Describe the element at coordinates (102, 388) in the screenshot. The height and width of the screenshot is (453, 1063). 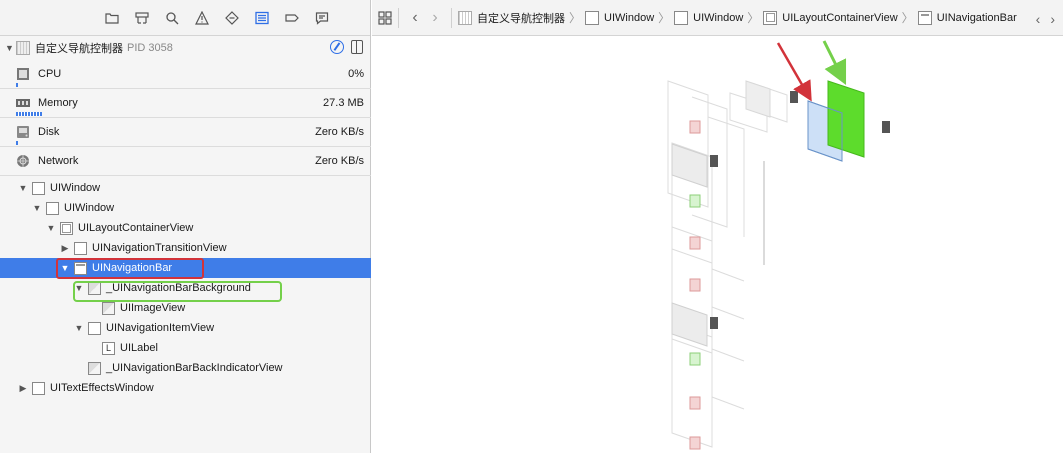
I see `tree-row-label: UITextEffectsWindow` at that location.